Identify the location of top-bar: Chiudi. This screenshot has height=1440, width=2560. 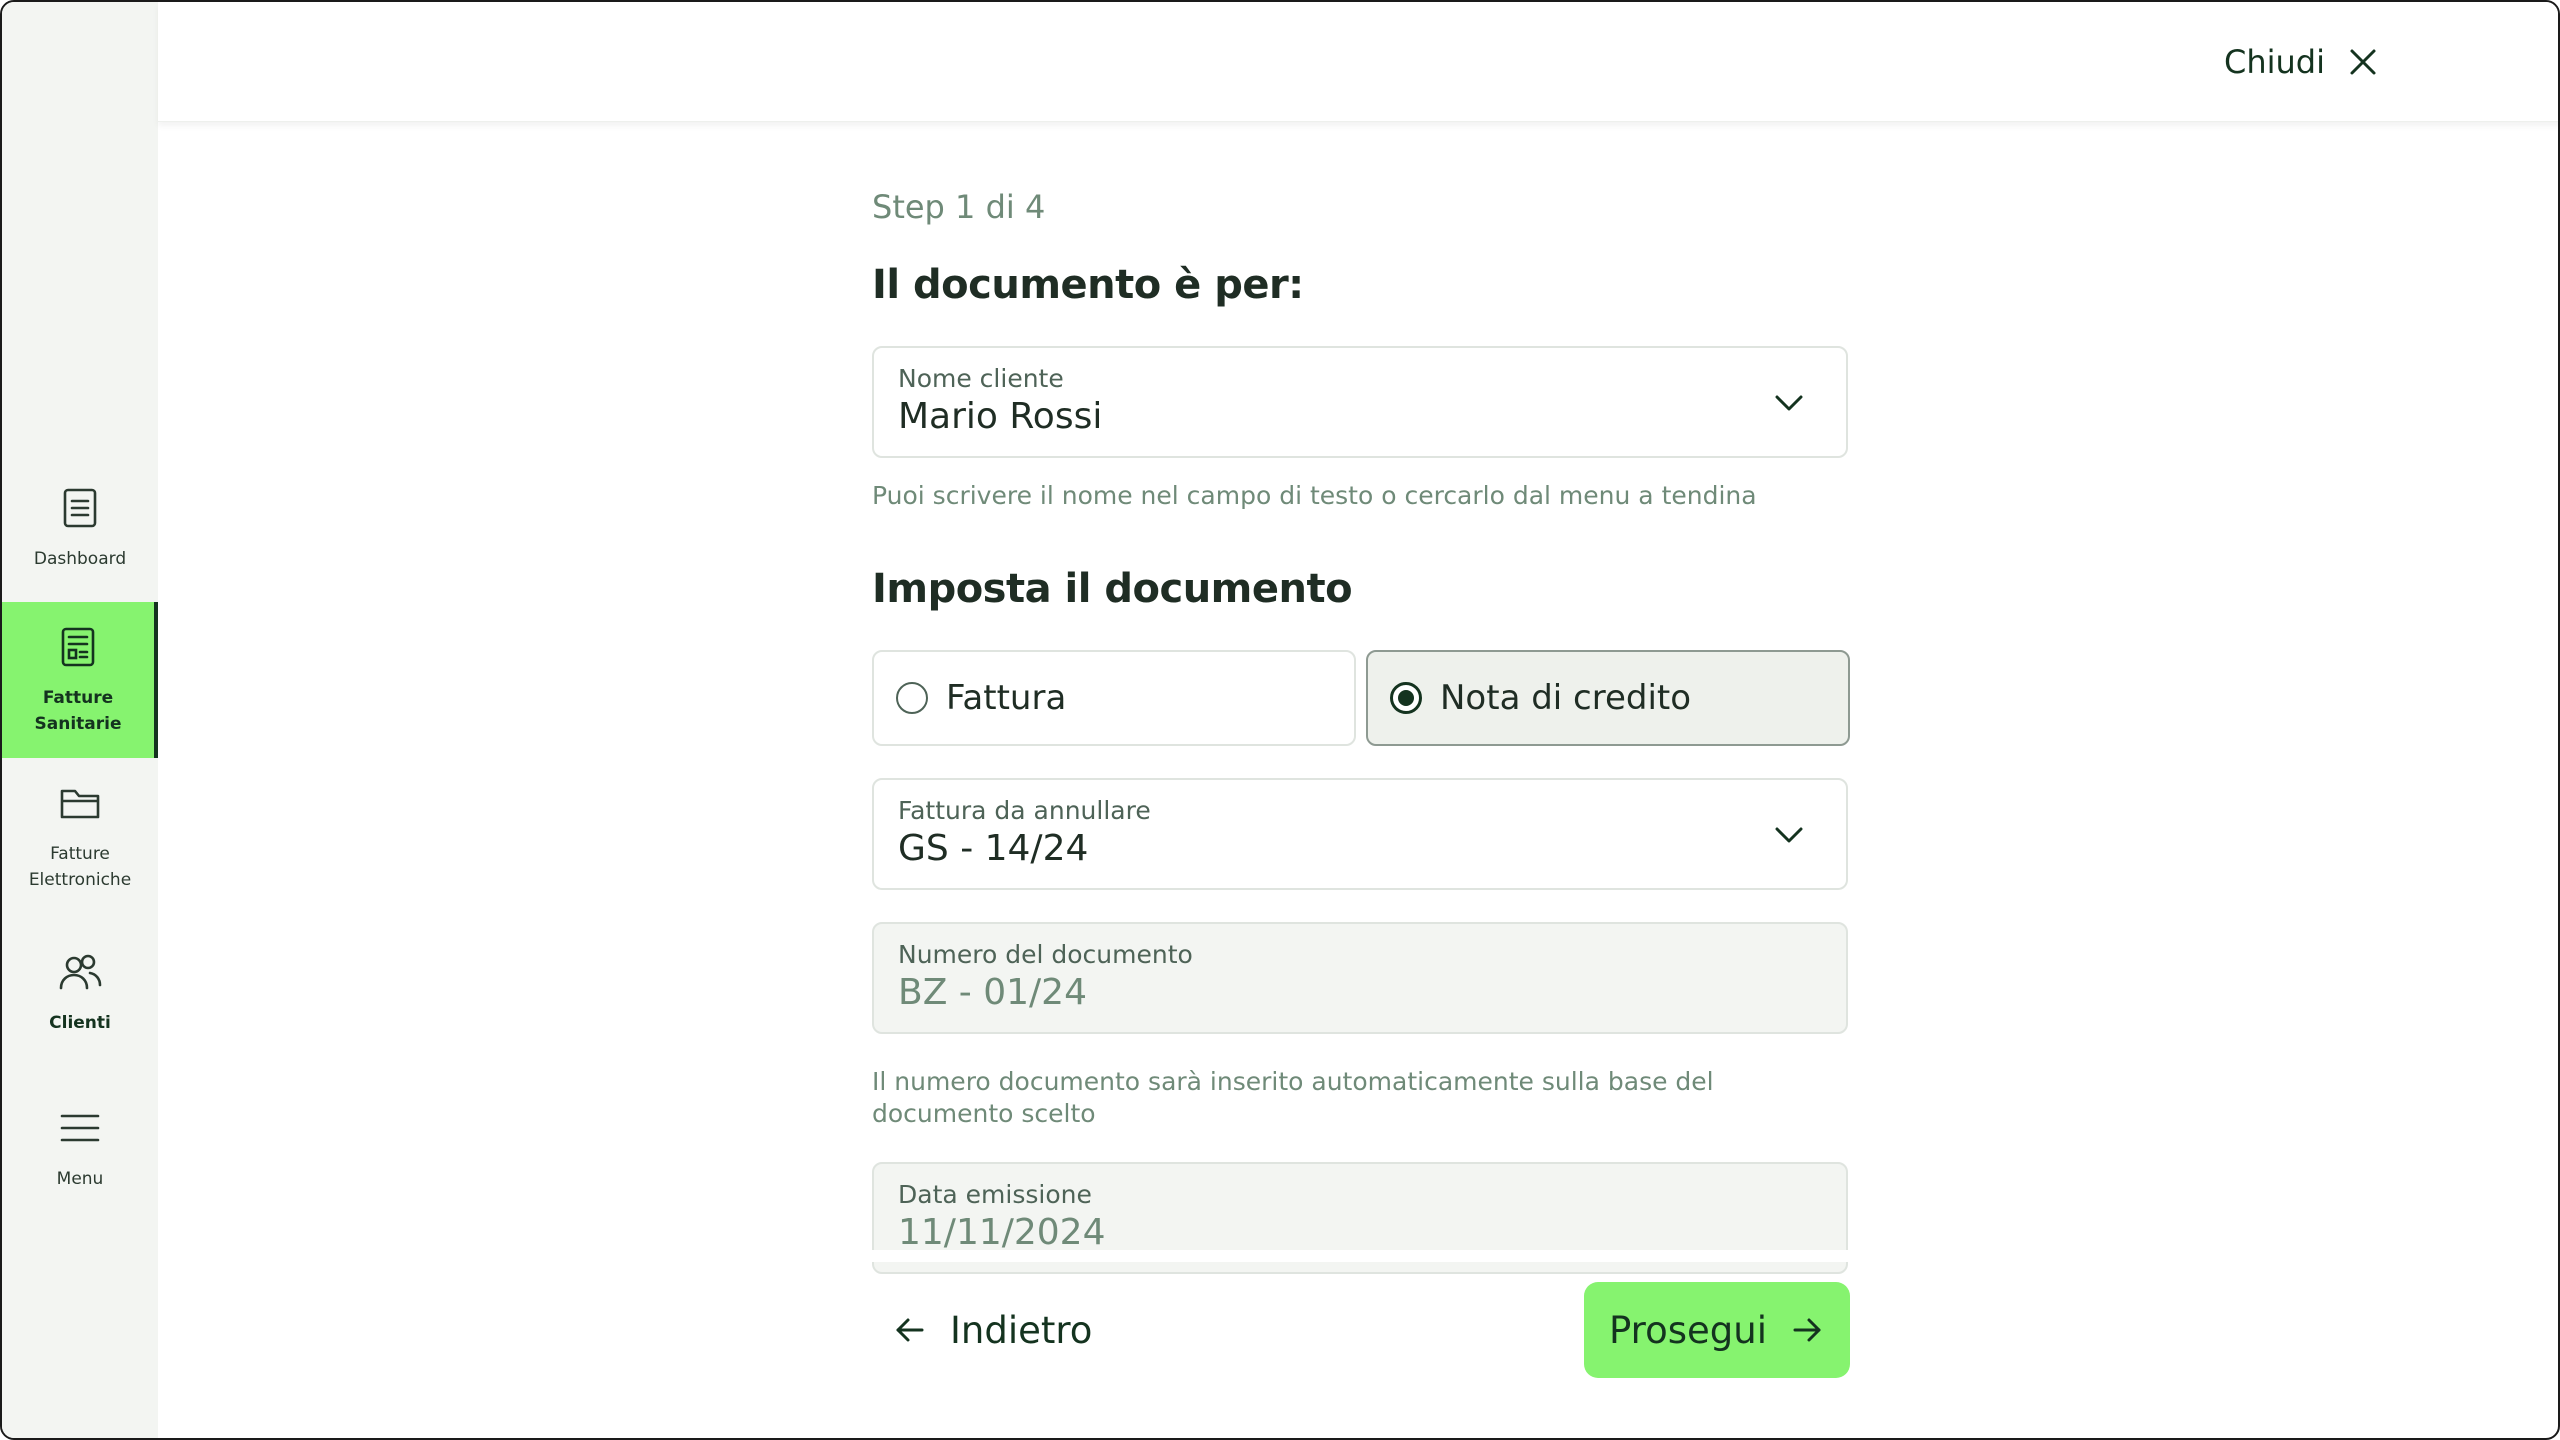
(1358, 62).